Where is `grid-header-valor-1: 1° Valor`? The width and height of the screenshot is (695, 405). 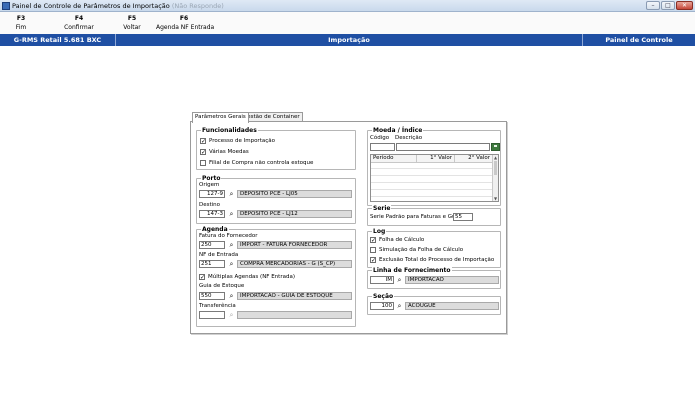
grid-header-valor-1: 1° Valor is located at coordinates (436, 159).